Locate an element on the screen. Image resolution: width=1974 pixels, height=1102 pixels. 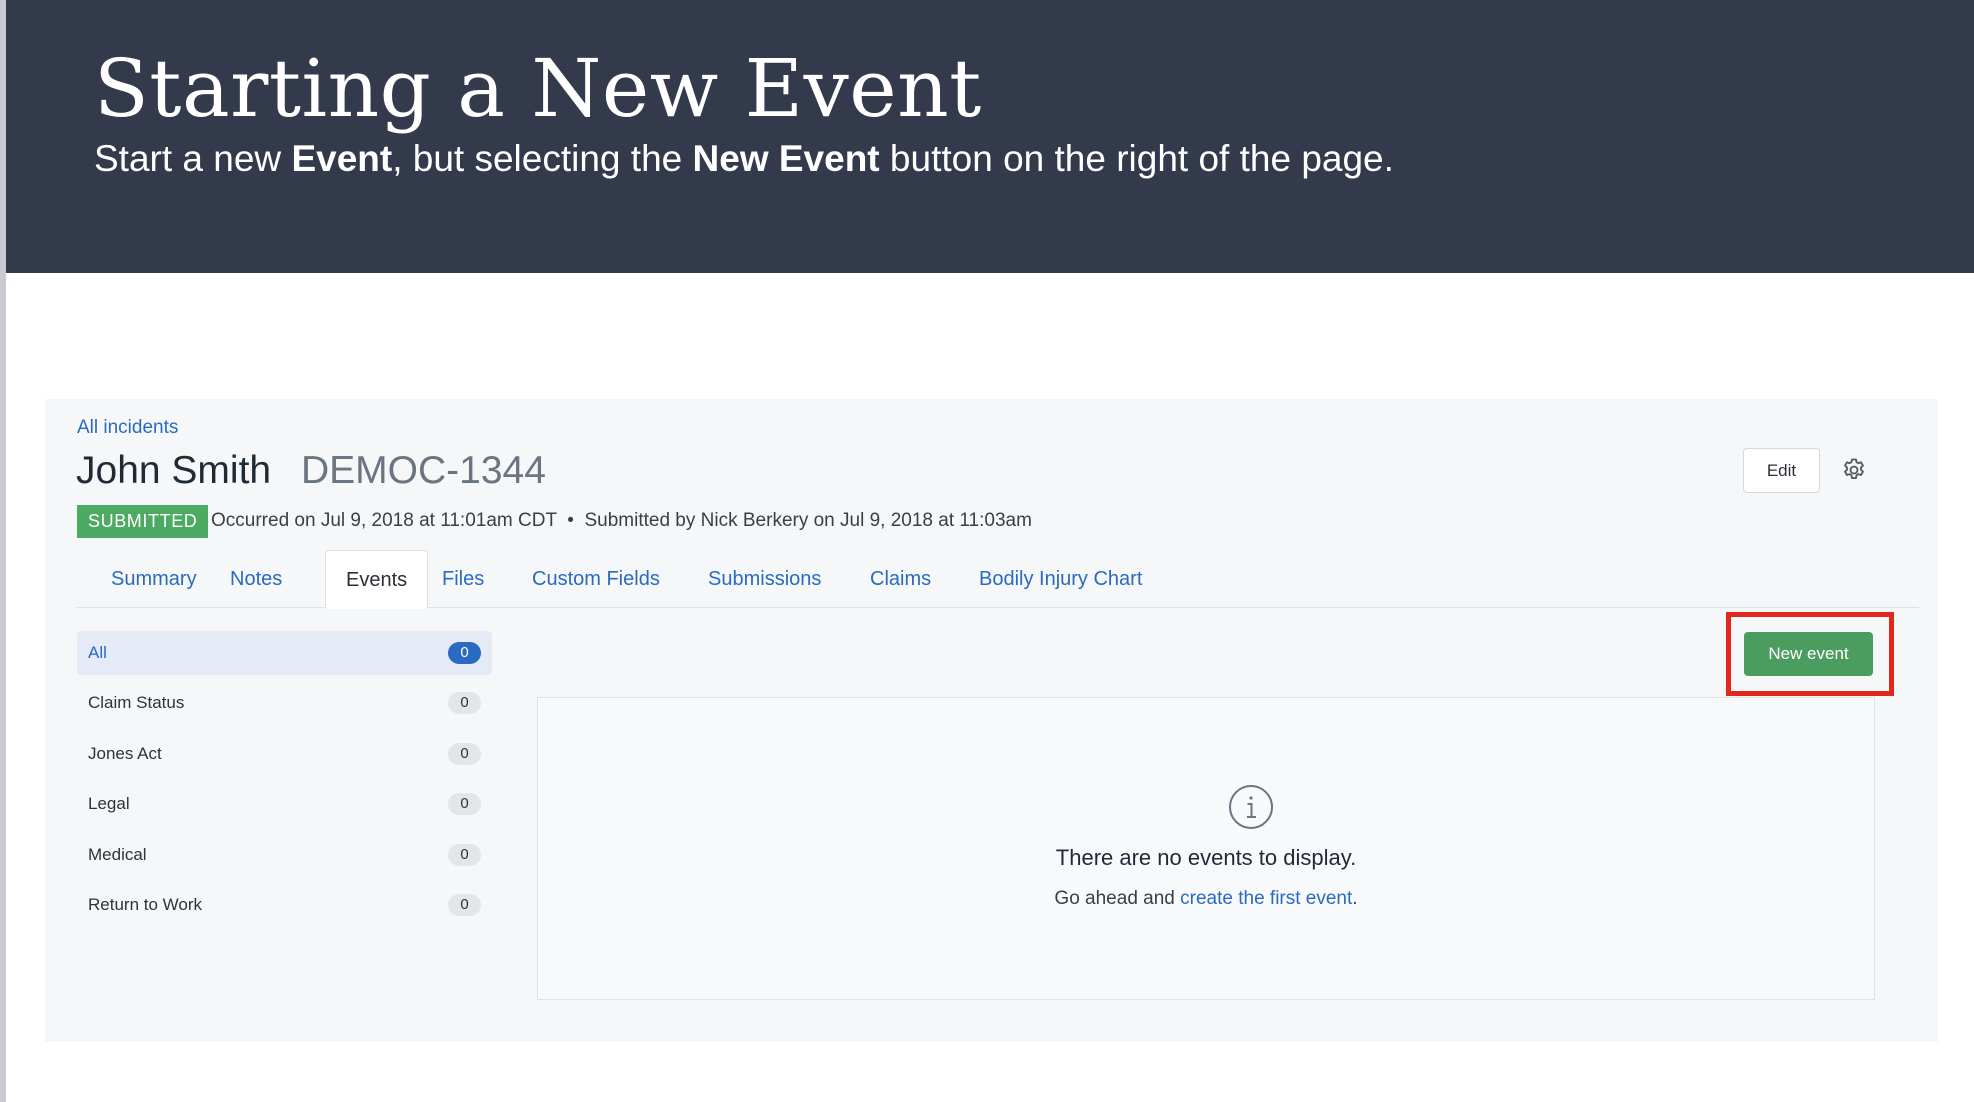
category-label: Legal is located at coordinates (109, 803).